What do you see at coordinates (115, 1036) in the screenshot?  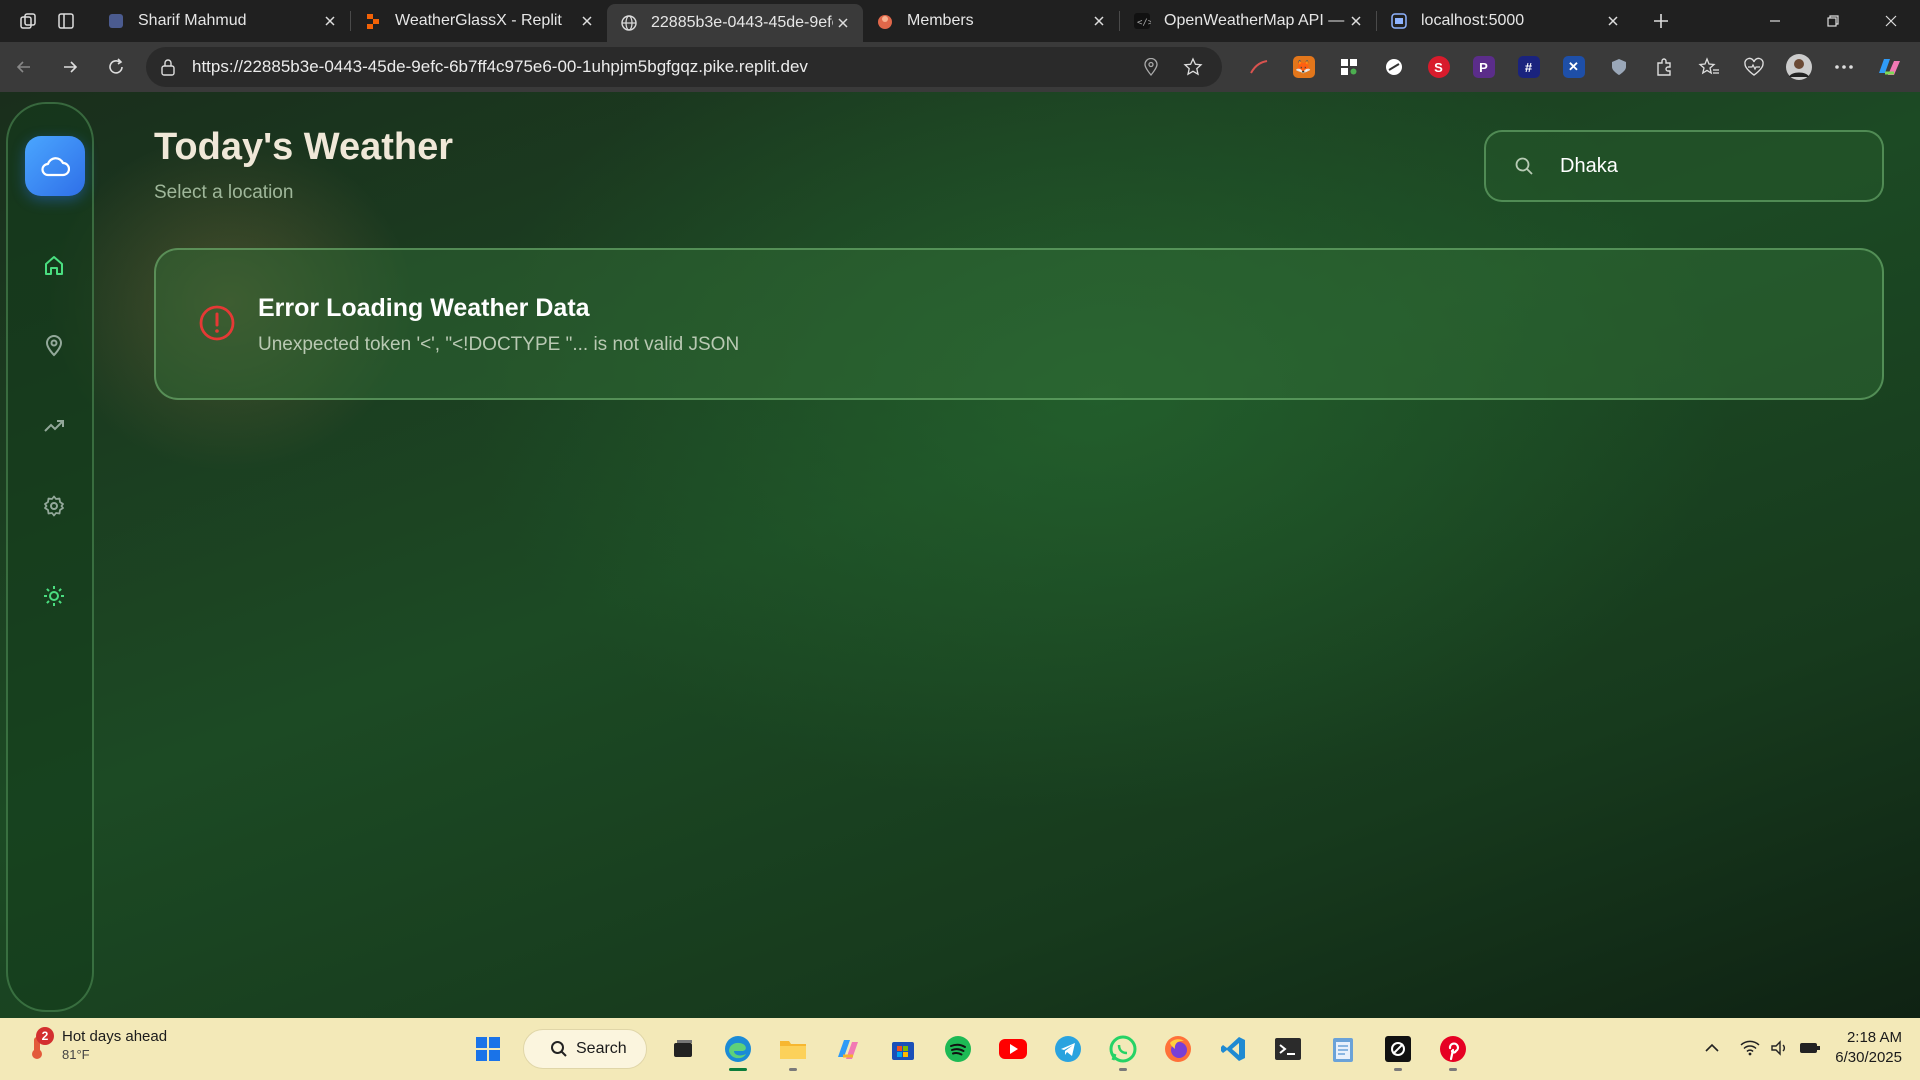 I see `weather-headline: Hot days ahead` at bounding box center [115, 1036].